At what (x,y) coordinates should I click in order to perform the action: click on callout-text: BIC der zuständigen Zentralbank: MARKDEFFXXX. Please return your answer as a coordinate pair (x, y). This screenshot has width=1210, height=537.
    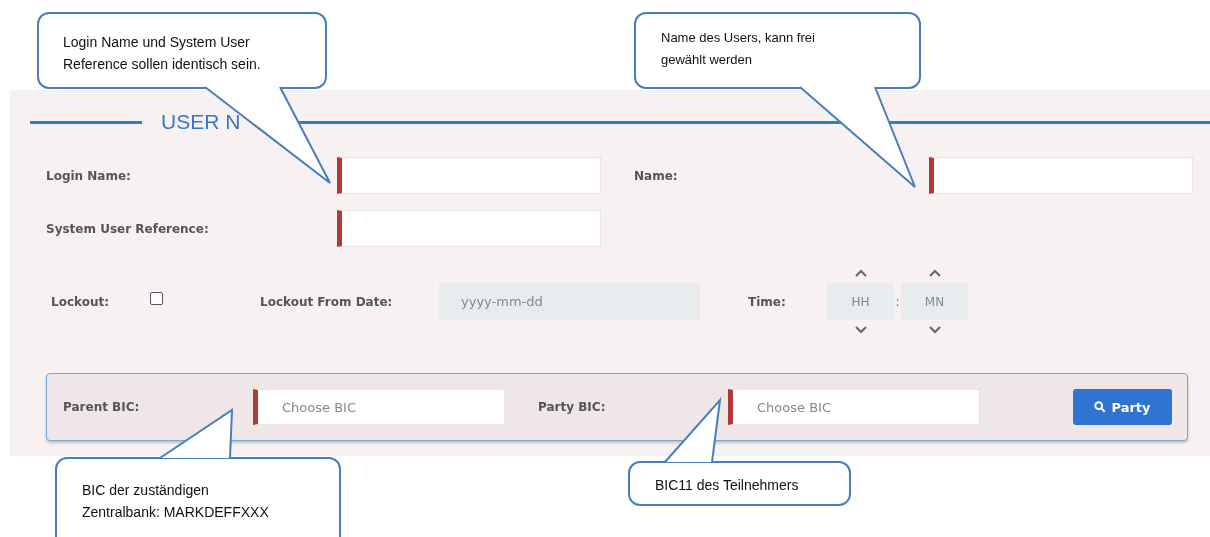
    Looking at the image, I should click on (175, 501).